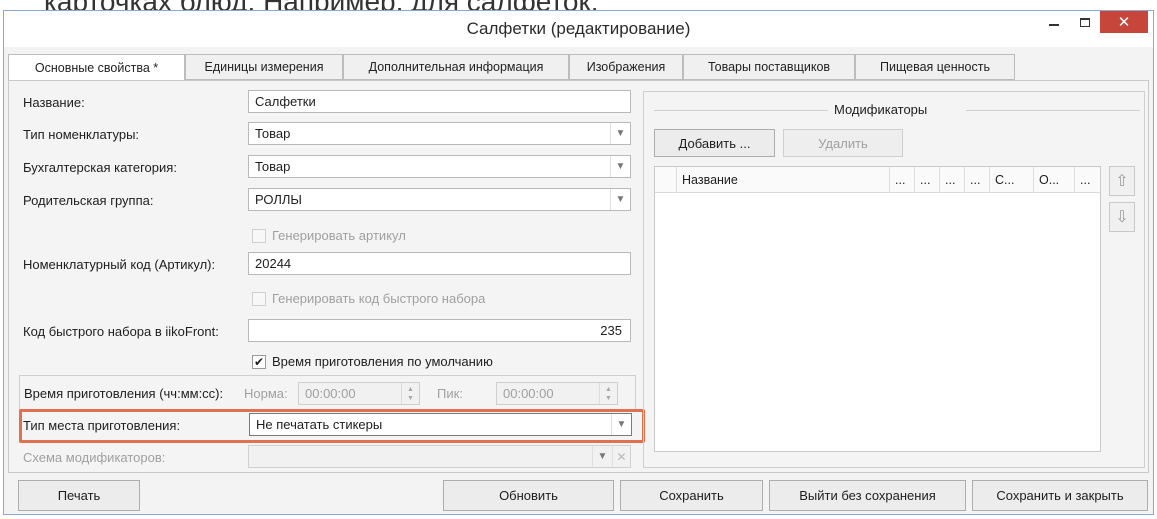  Describe the element at coordinates (273, 166) in the screenshot. I see `accounting-category-value: Товар` at that location.